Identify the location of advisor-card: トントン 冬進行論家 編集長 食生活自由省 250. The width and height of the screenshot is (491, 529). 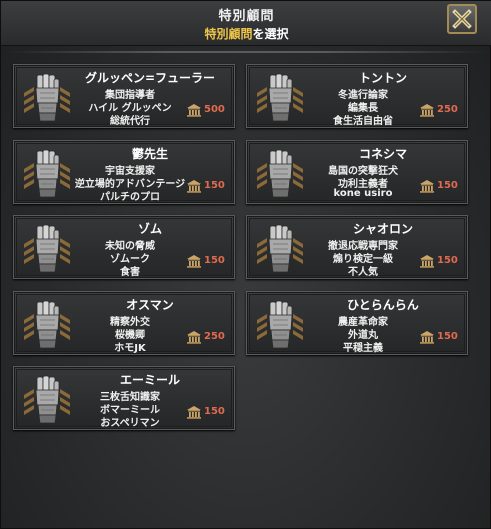
(357, 96).